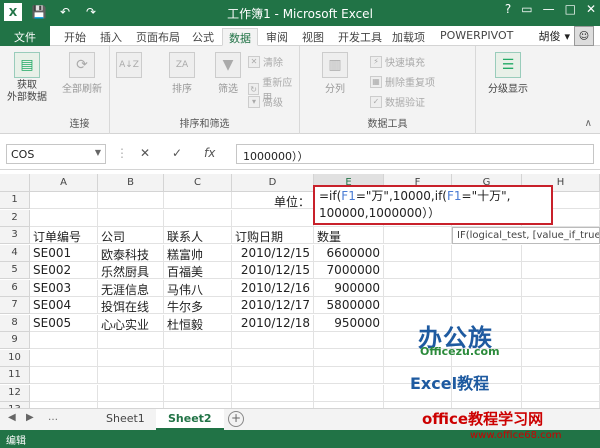 The height and width of the screenshot is (448, 600). Describe the element at coordinates (487, 288) in the screenshot. I see `cell-g6` at that location.